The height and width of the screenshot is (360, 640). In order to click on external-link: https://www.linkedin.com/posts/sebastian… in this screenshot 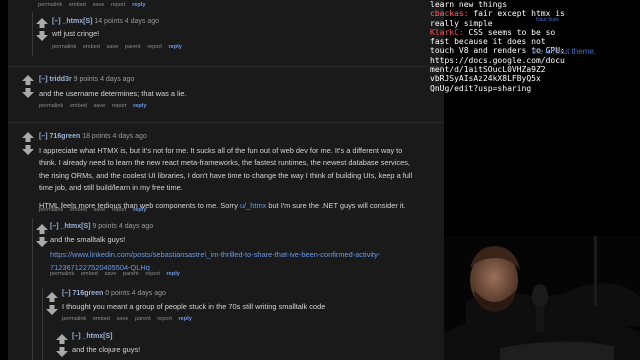, I will do `click(215, 255)`.